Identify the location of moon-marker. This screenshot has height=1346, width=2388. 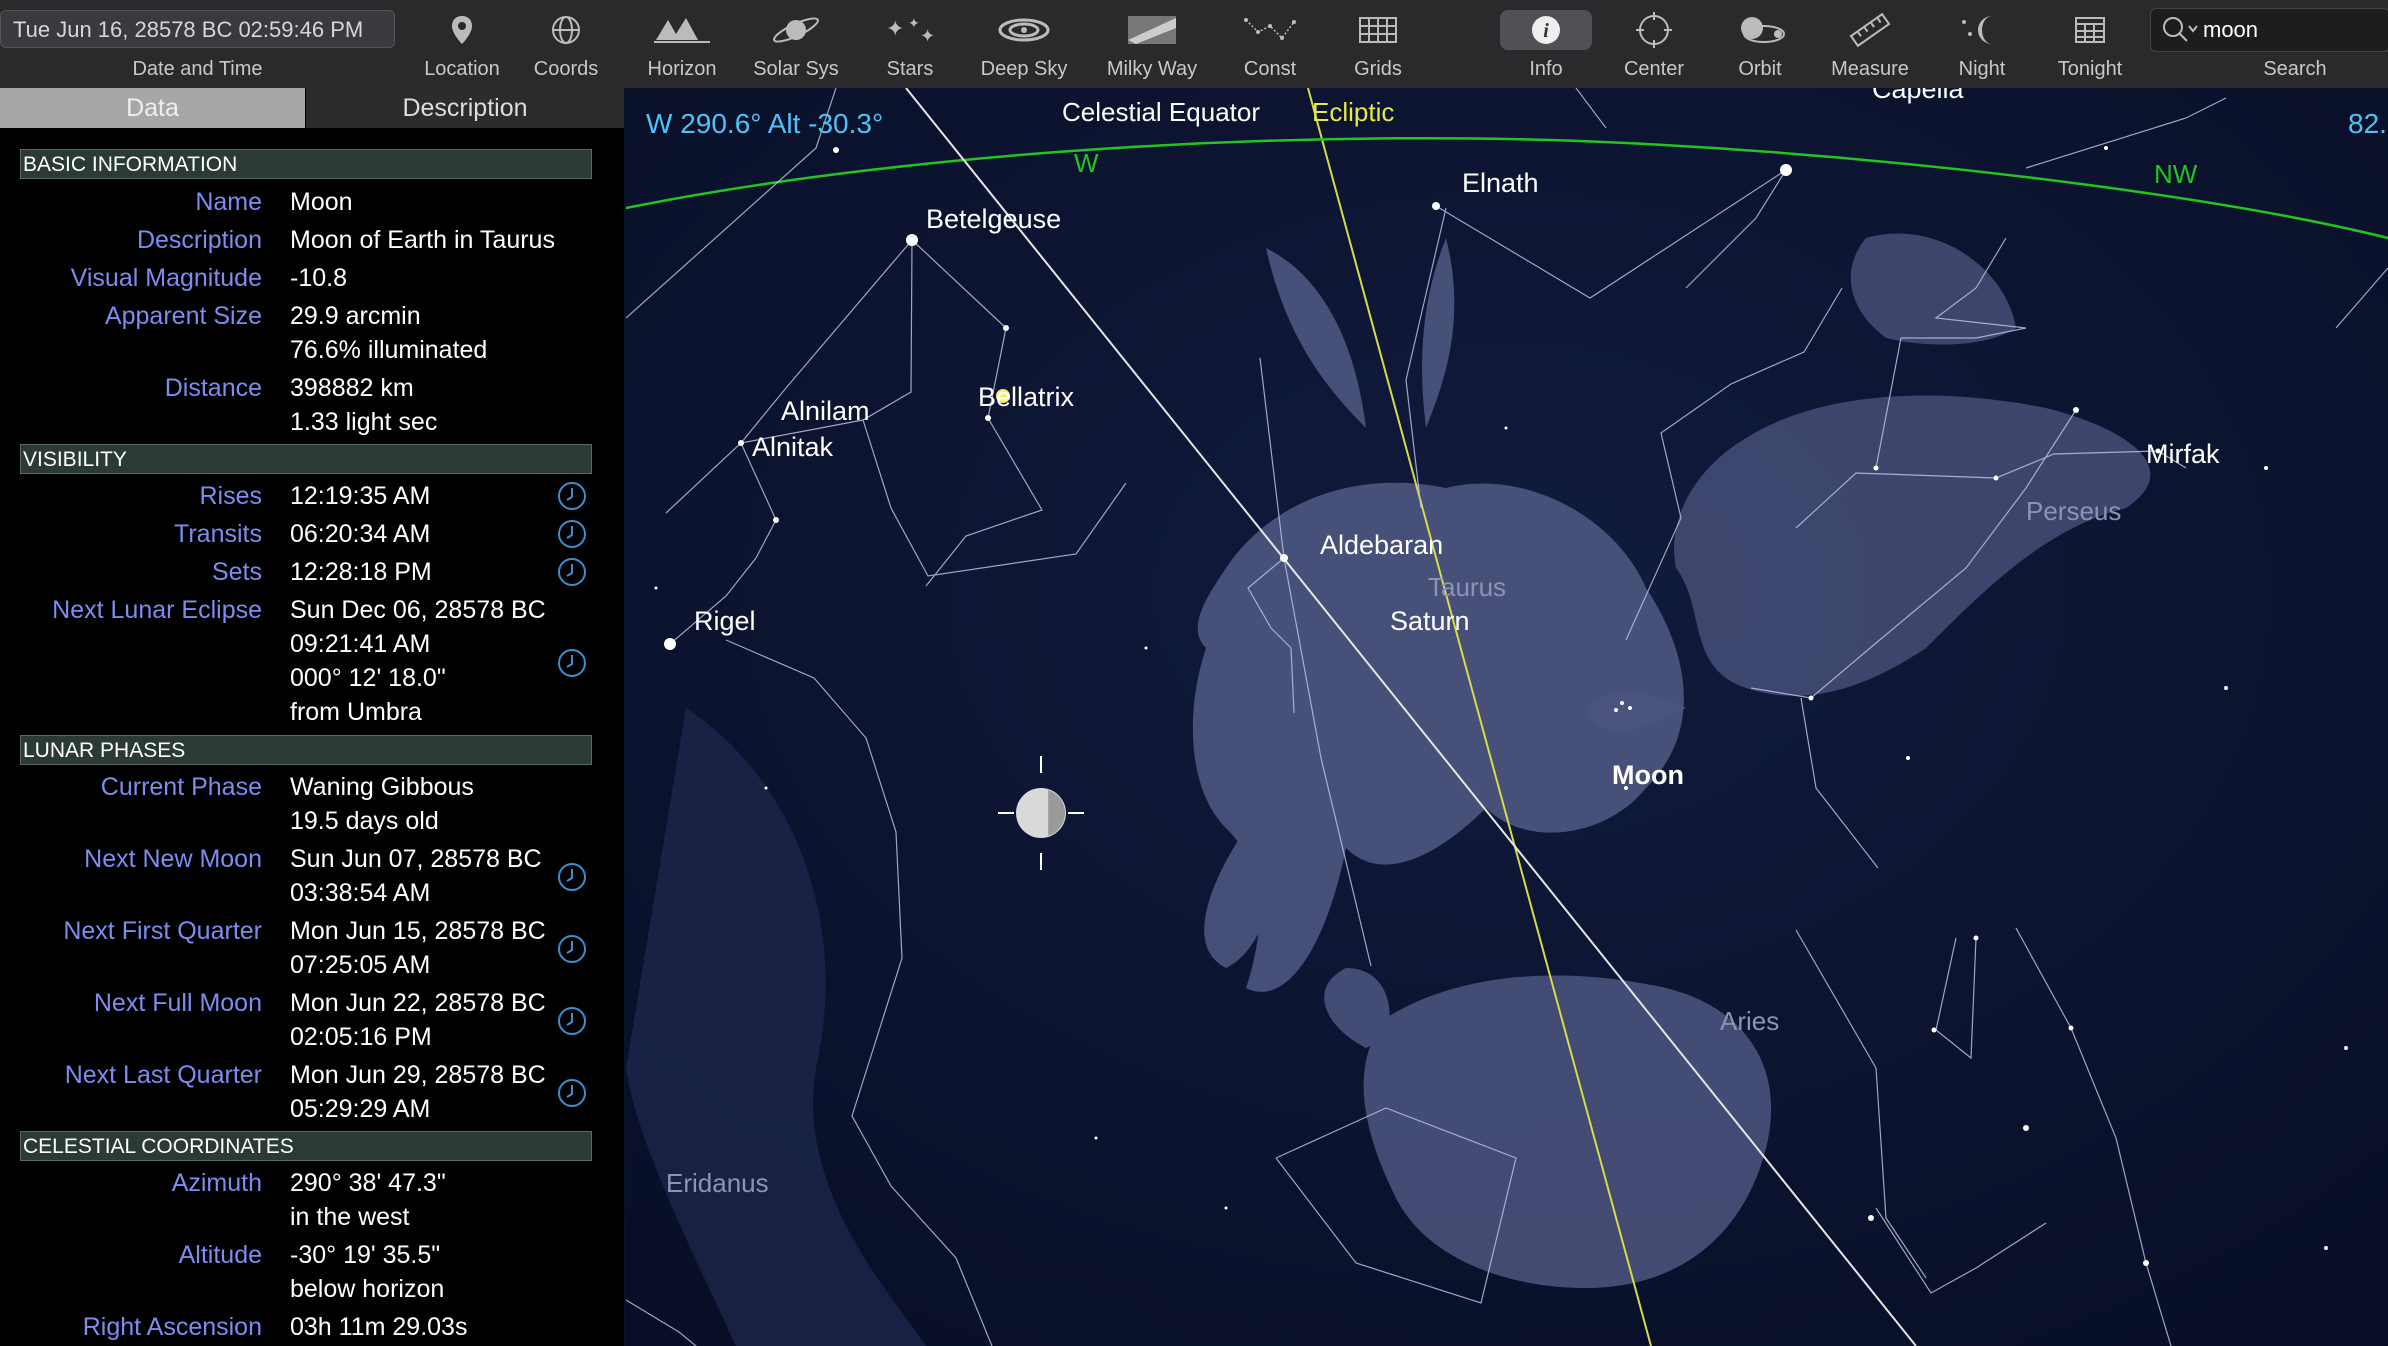
(1041, 813).